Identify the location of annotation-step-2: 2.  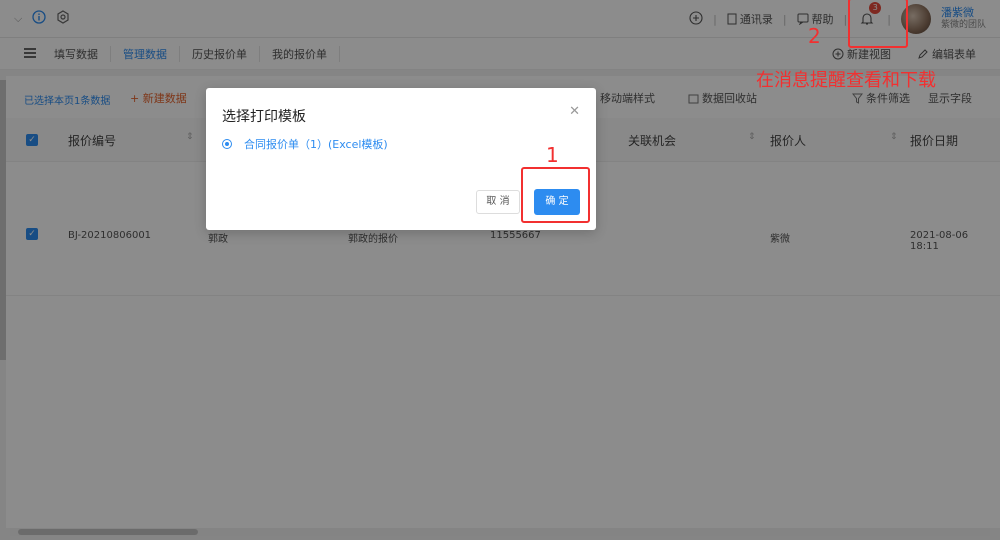
(814, 36).